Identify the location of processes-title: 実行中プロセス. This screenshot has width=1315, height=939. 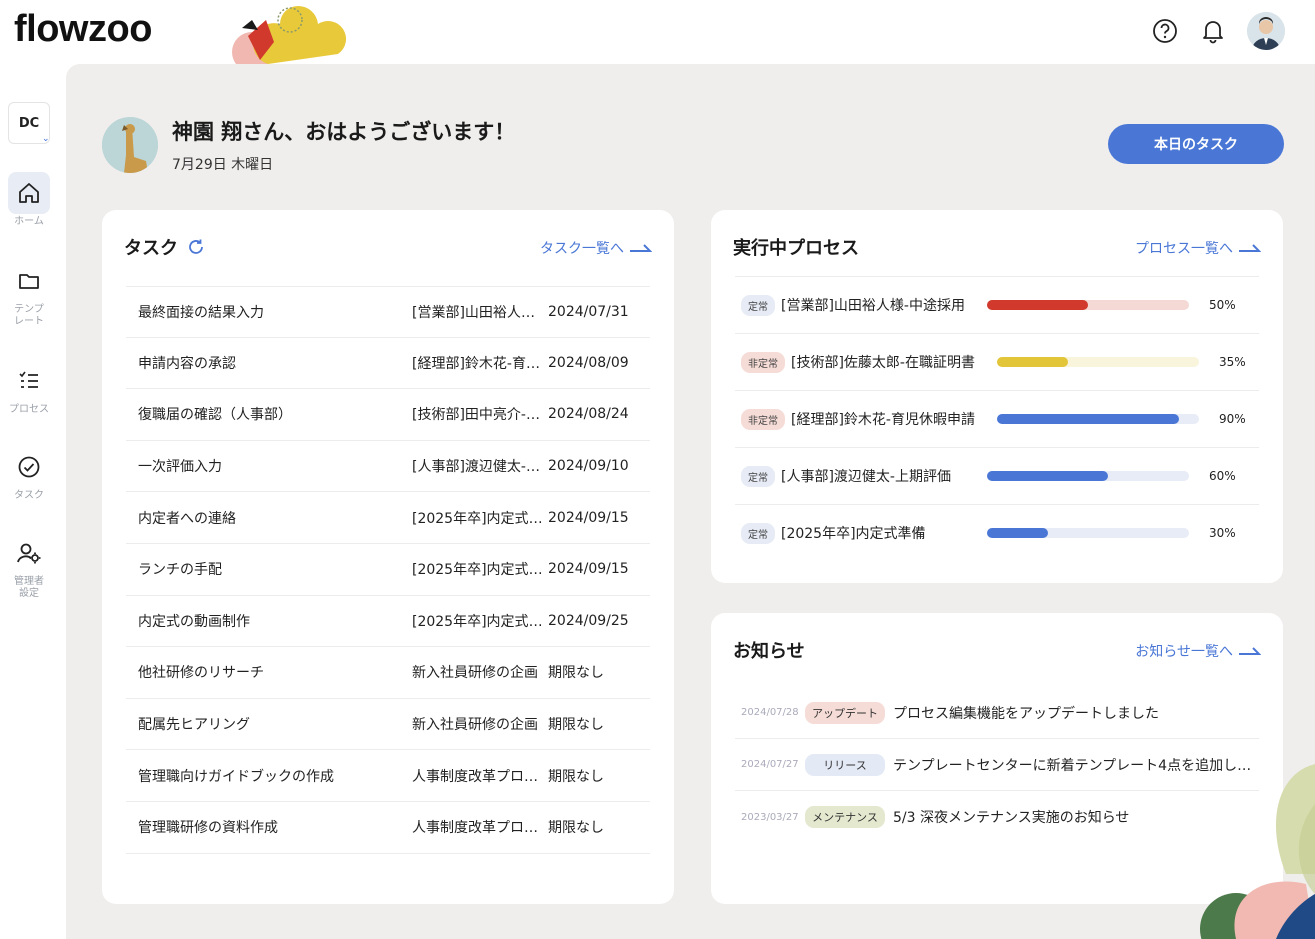
(796, 248).